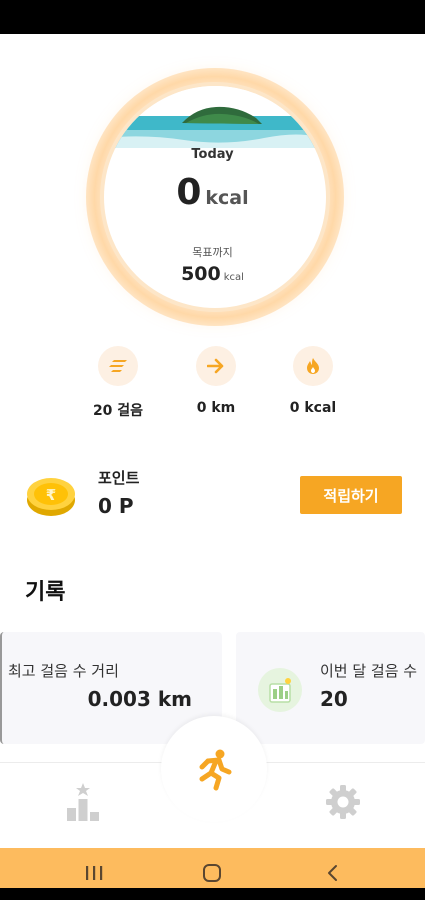 The image size is (425, 900). Describe the element at coordinates (343, 802) in the screenshot. I see `gear-icon` at that location.